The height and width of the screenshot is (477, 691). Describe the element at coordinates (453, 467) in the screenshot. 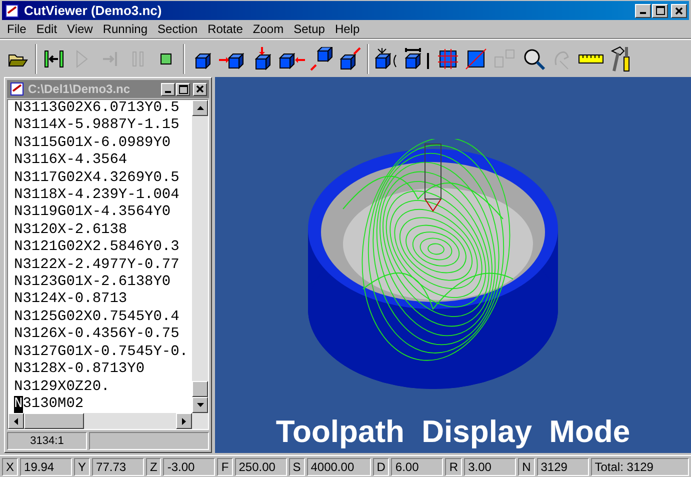

I see `status-label: R` at that location.